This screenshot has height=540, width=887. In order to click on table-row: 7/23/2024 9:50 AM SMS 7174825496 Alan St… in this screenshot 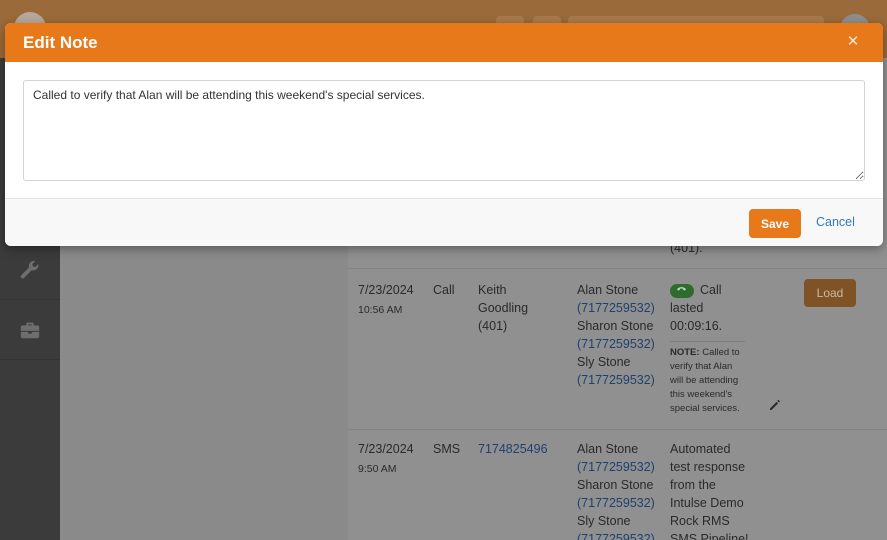, I will do `click(617, 485)`.